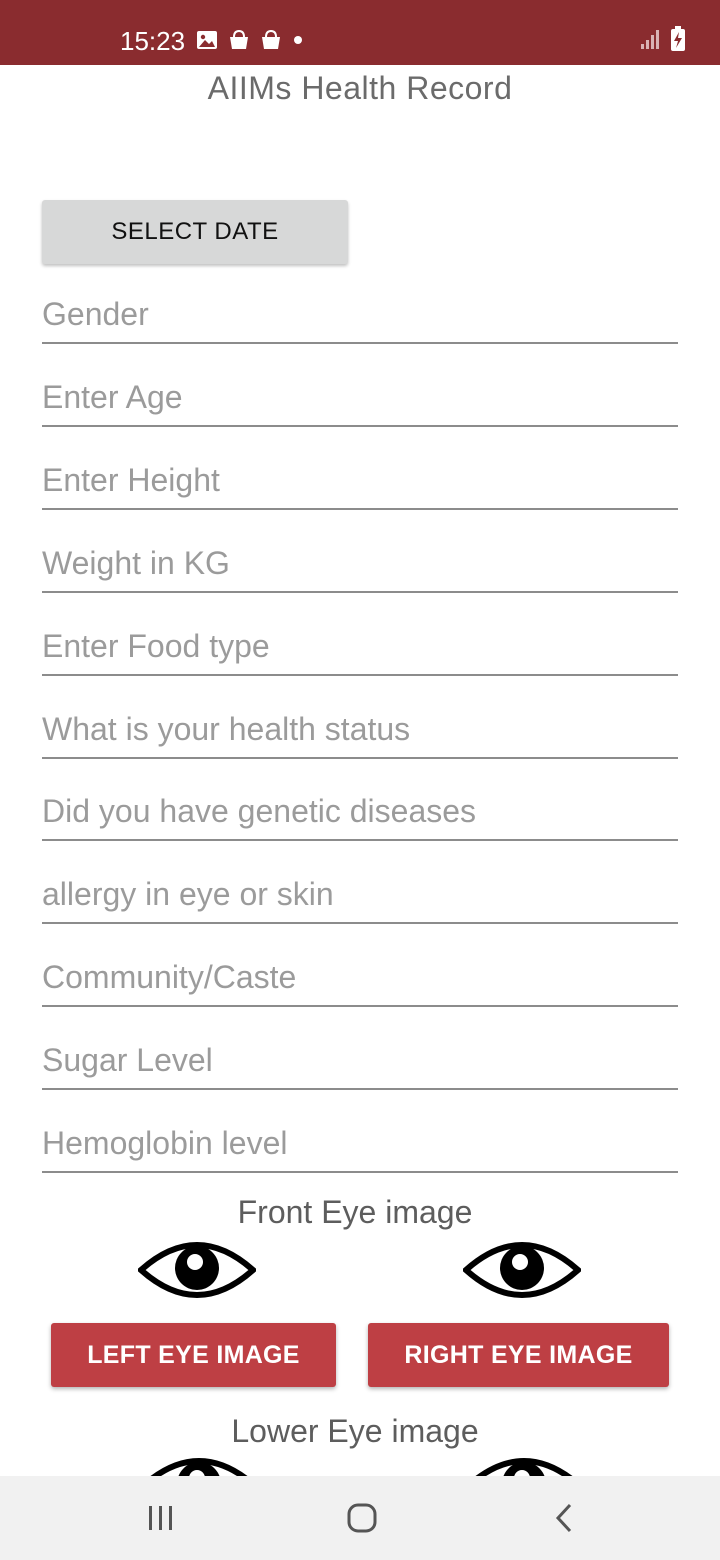 Image resolution: width=720 pixels, height=1560 pixels. I want to click on height-input, so click(360, 483).